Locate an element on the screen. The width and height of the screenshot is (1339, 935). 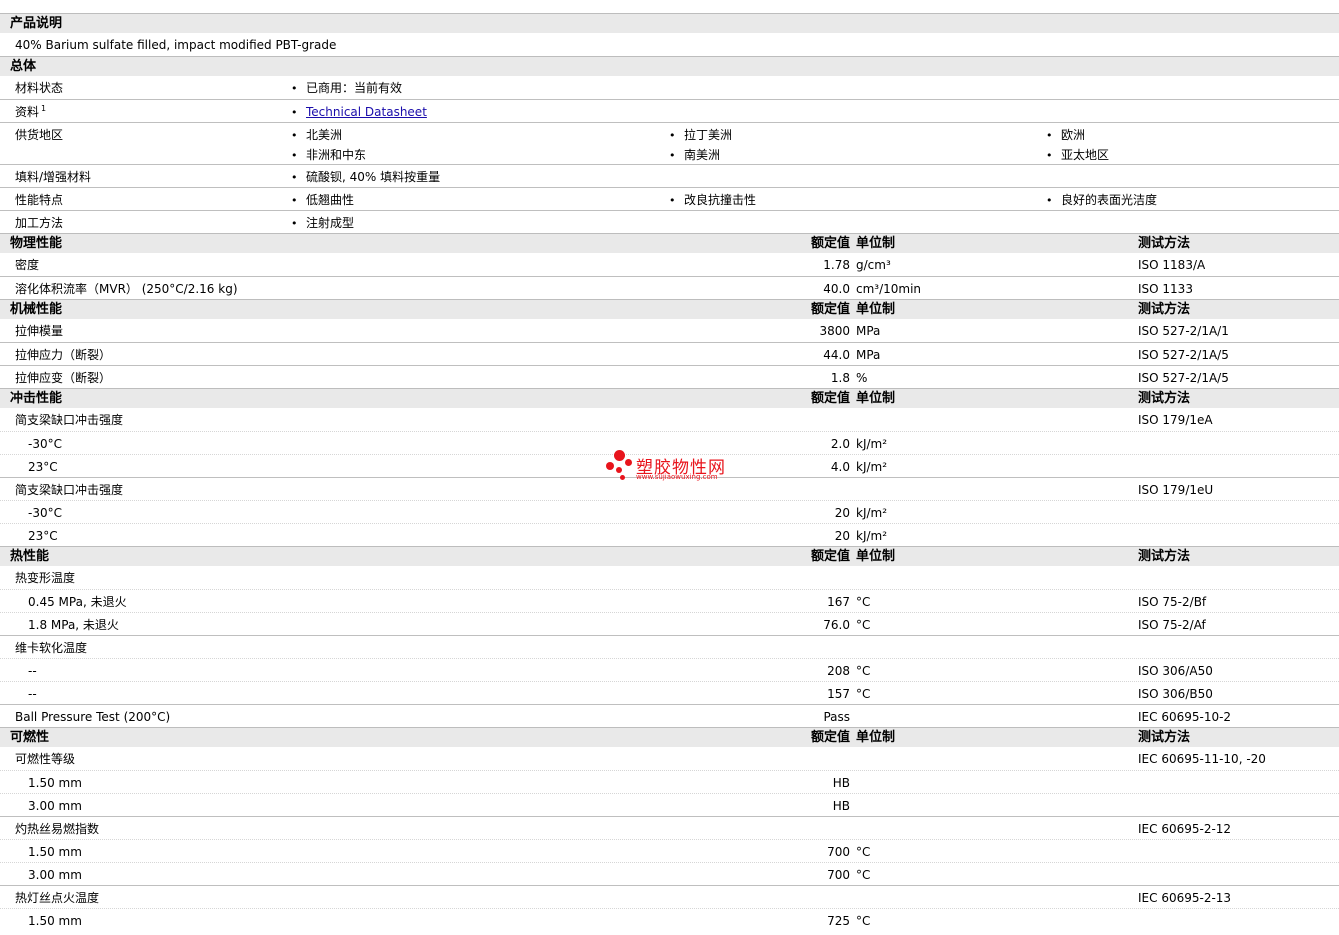
property-value: 700 is located at coordinates (838, 875).